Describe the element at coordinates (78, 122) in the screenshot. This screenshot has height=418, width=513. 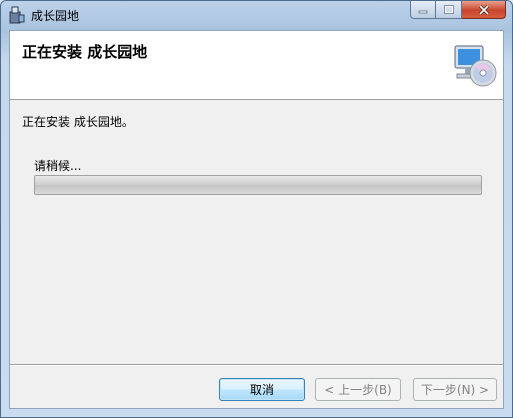
I see `status-text: 正在安装 成长园地。` at that location.